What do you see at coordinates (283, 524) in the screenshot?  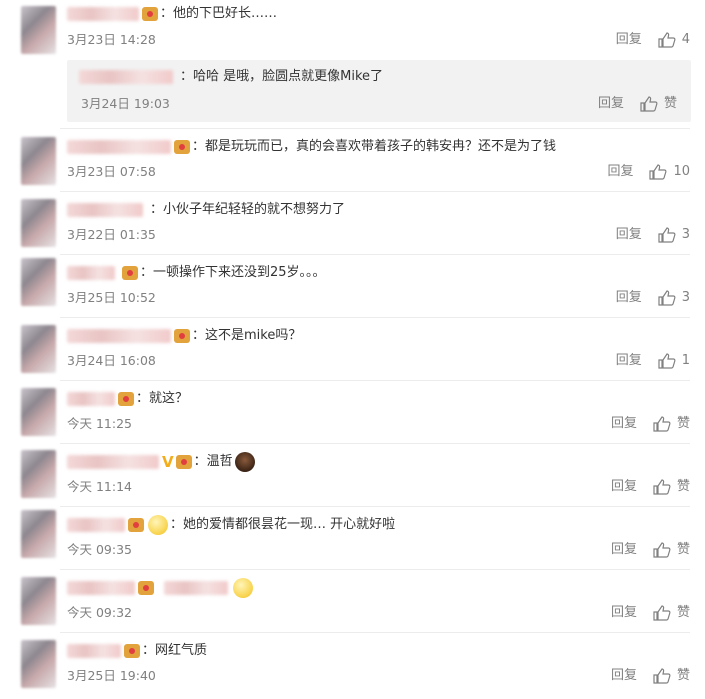 I see `comment-text: ：她的爱情都很昙花一现… 开心就好啦` at bounding box center [283, 524].